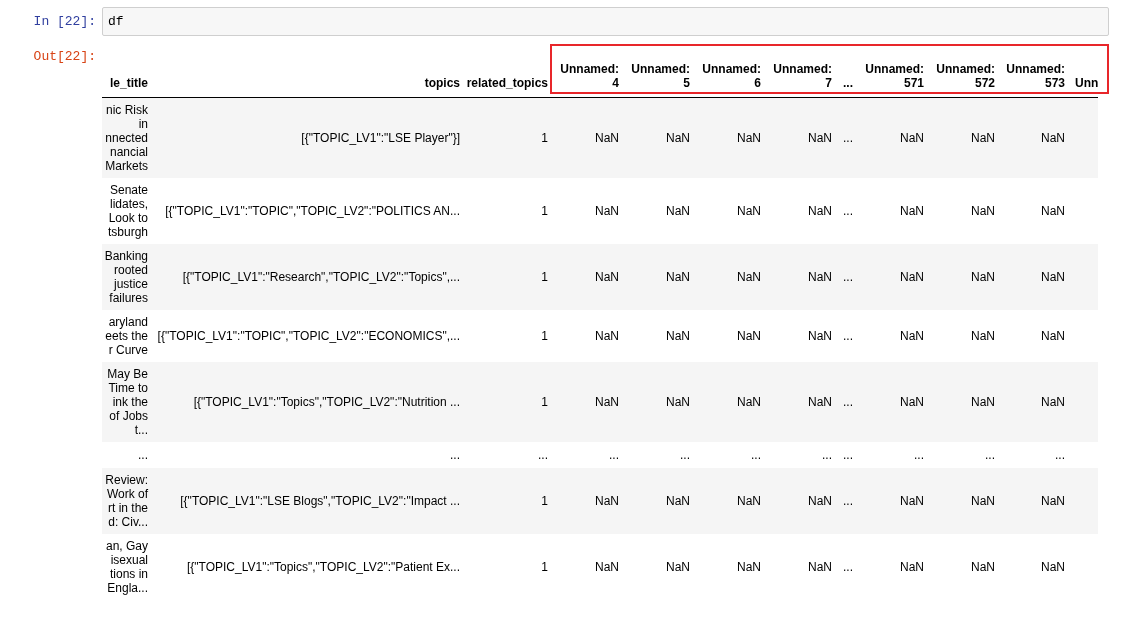 Image resolution: width=1130 pixels, height=620 pixels. Describe the element at coordinates (64, 57) in the screenshot. I see `output-prompt: Out[22]:` at that location.